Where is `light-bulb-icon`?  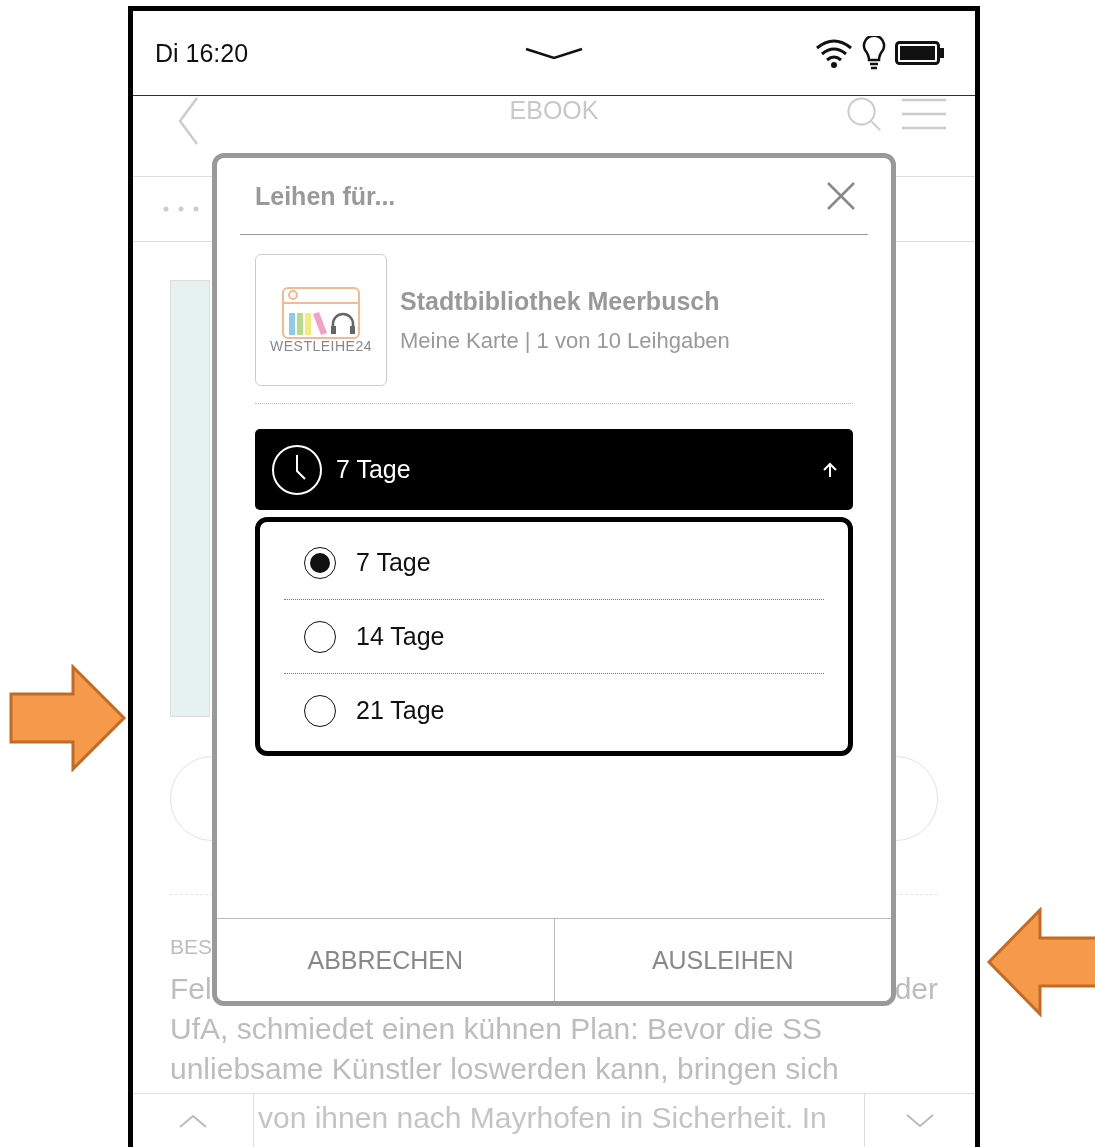
light-bulb-icon is located at coordinates (874, 53).